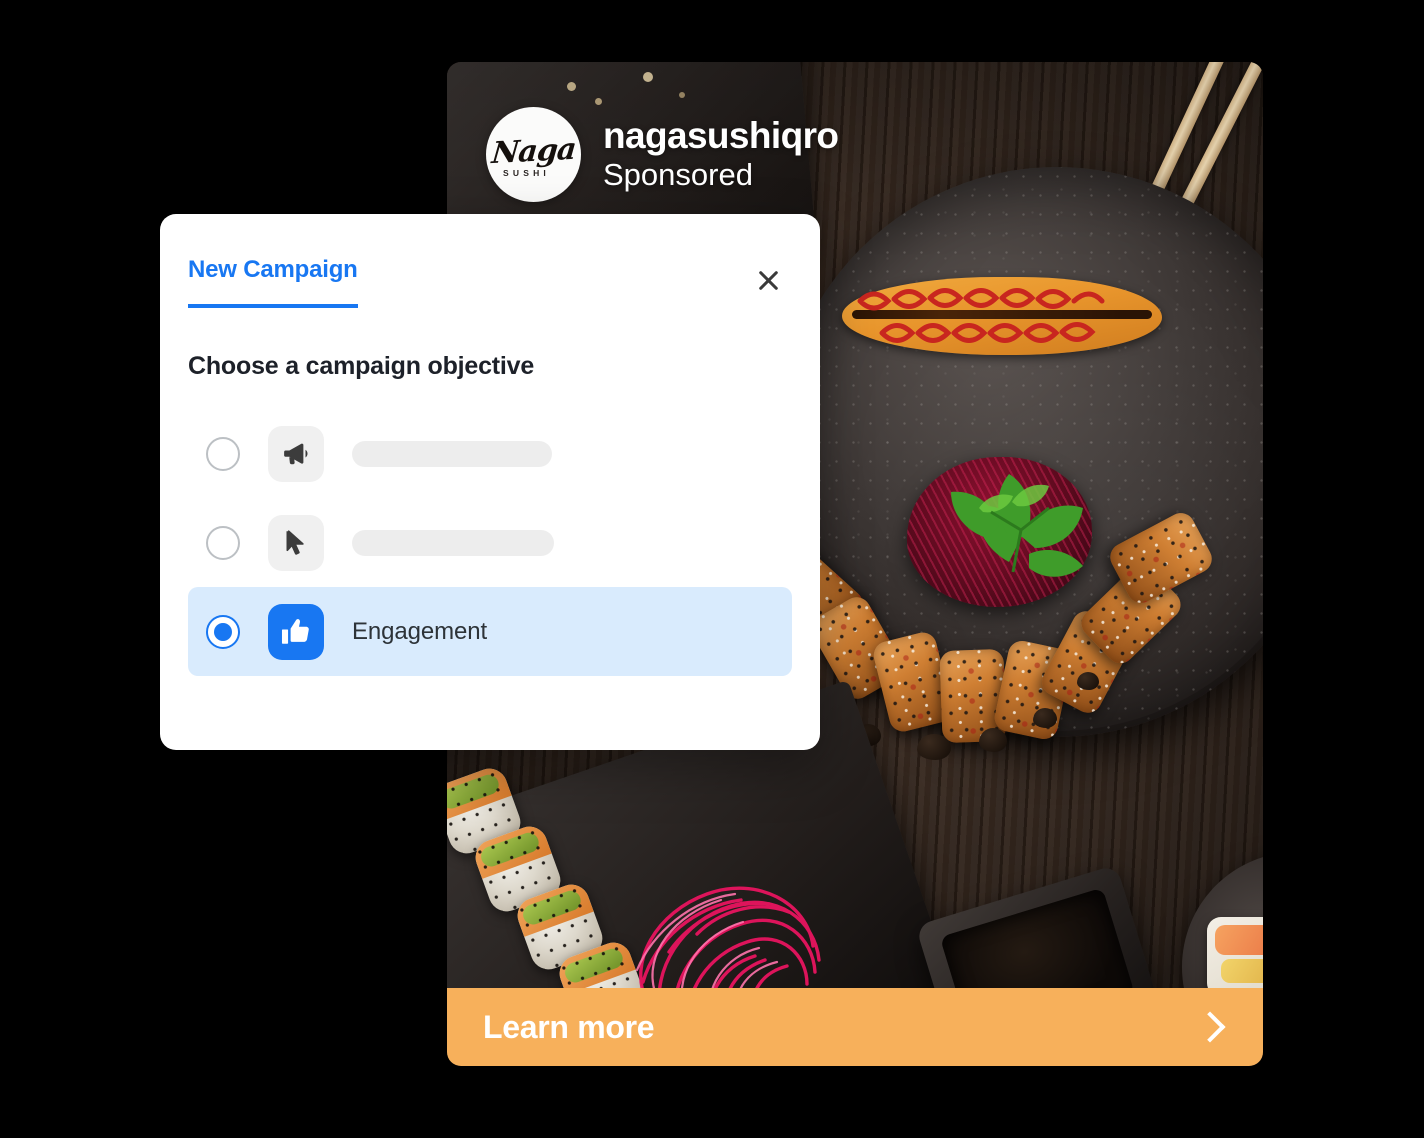 The height and width of the screenshot is (1138, 1424). I want to click on dialog-title: Choose a campaign objective, so click(361, 366).